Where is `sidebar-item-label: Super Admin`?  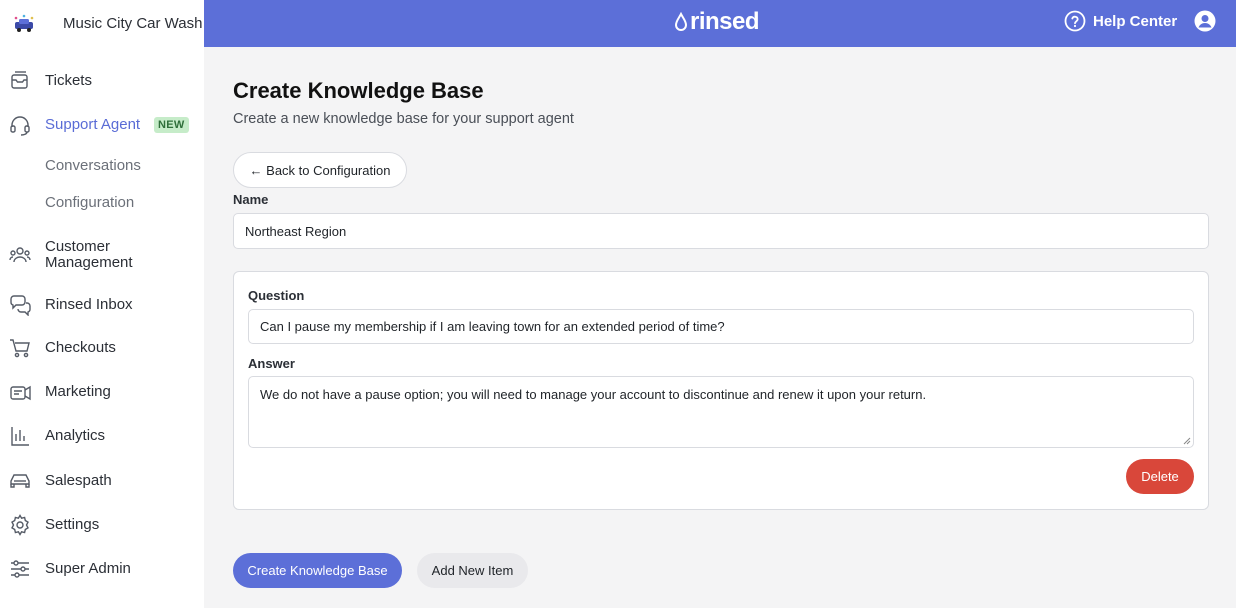
sidebar-item-label: Super Admin is located at coordinates (88, 568).